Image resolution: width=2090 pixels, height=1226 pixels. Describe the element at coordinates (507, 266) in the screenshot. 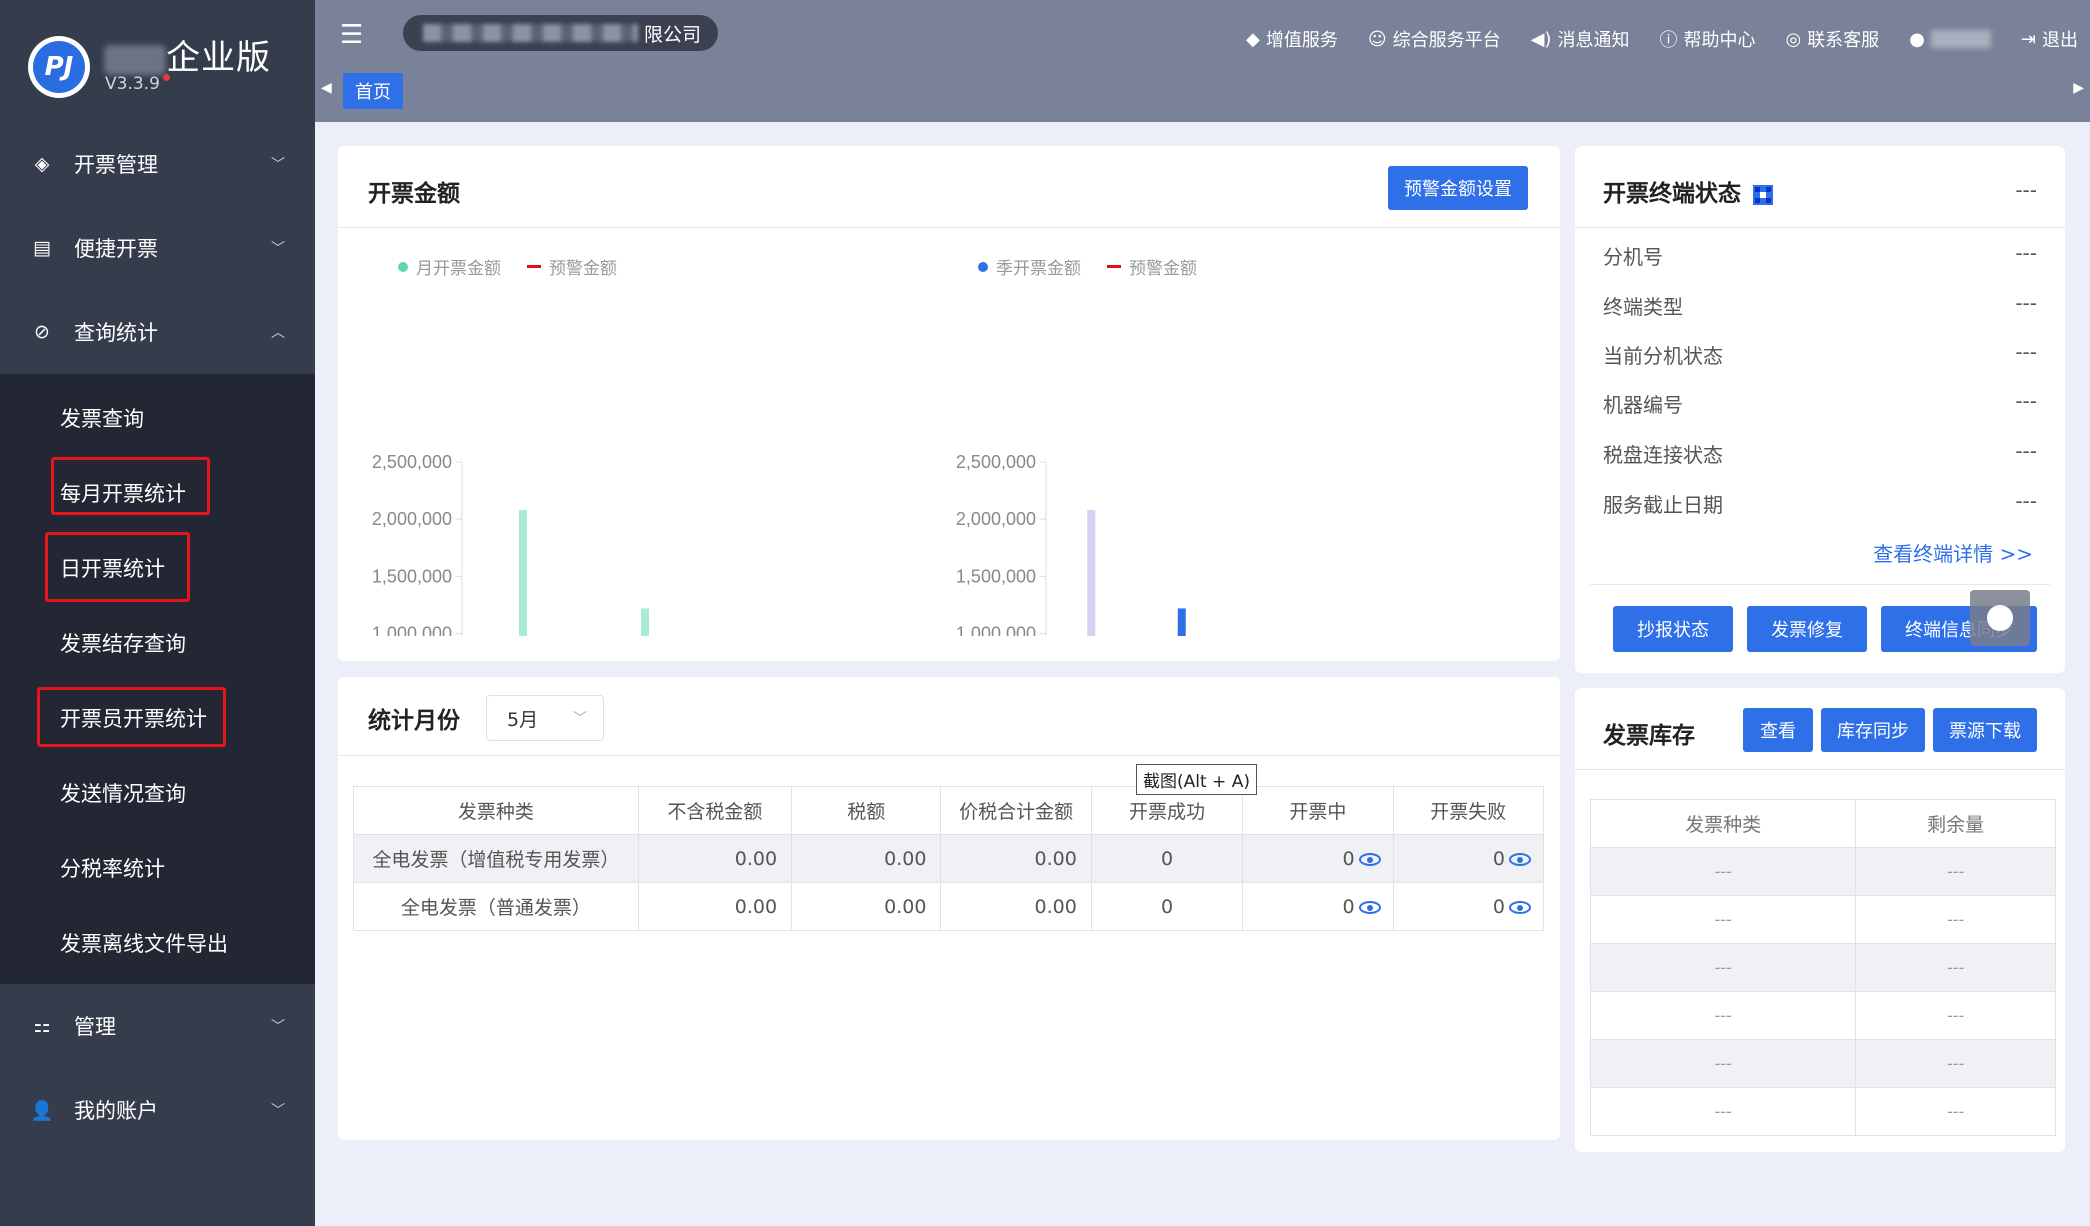

I see `chart-legend-monthly: 月开票金额 预警金额` at that location.